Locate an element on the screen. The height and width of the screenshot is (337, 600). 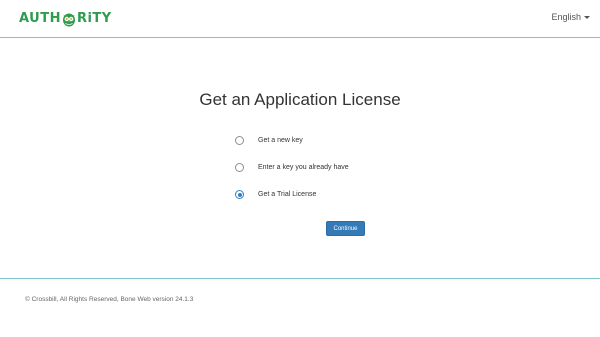
option-label-trial-license: Get a Trial License is located at coordinates (287, 194).